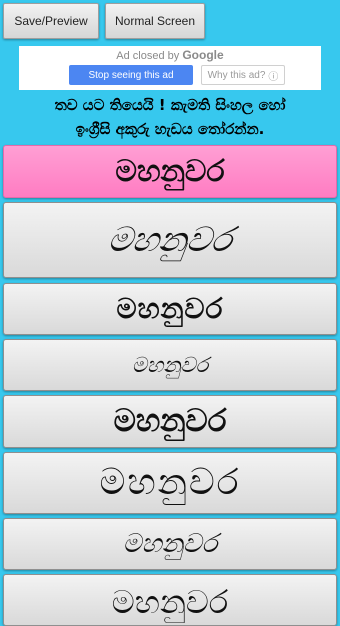  What do you see at coordinates (273, 77) in the screenshot?
I see `info-icon: ⓘ` at bounding box center [273, 77].